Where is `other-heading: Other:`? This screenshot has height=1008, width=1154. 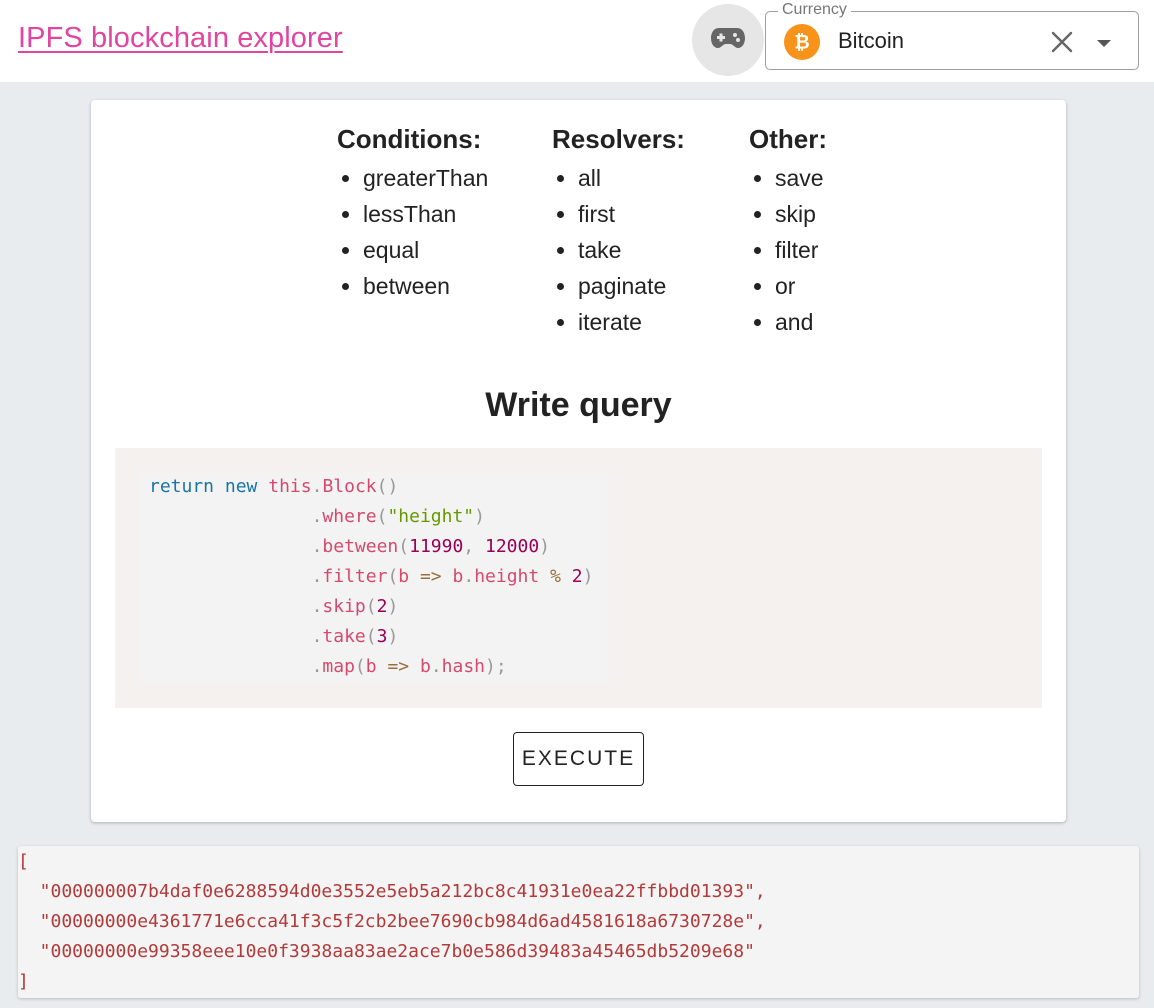
other-heading: Other: is located at coordinates (788, 139).